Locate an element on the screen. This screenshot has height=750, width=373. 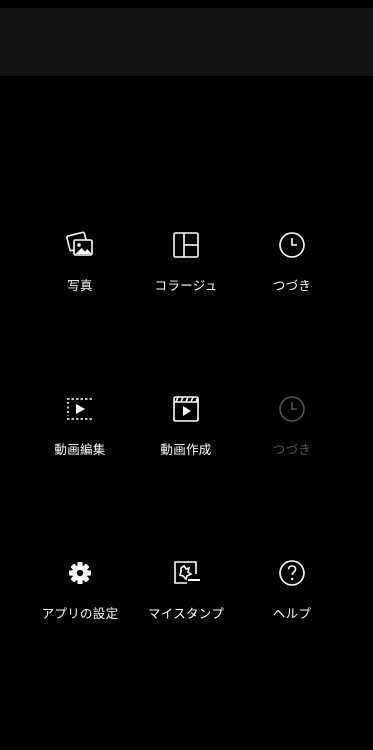
collage-button: コラージュ is located at coordinates (186, 285).